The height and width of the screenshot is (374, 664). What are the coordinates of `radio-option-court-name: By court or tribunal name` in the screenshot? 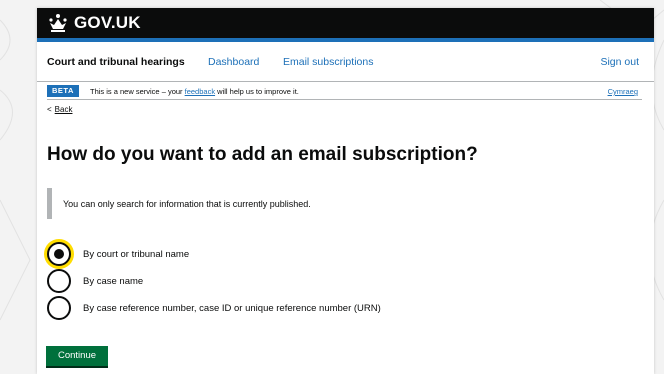 It's located at (118, 254).